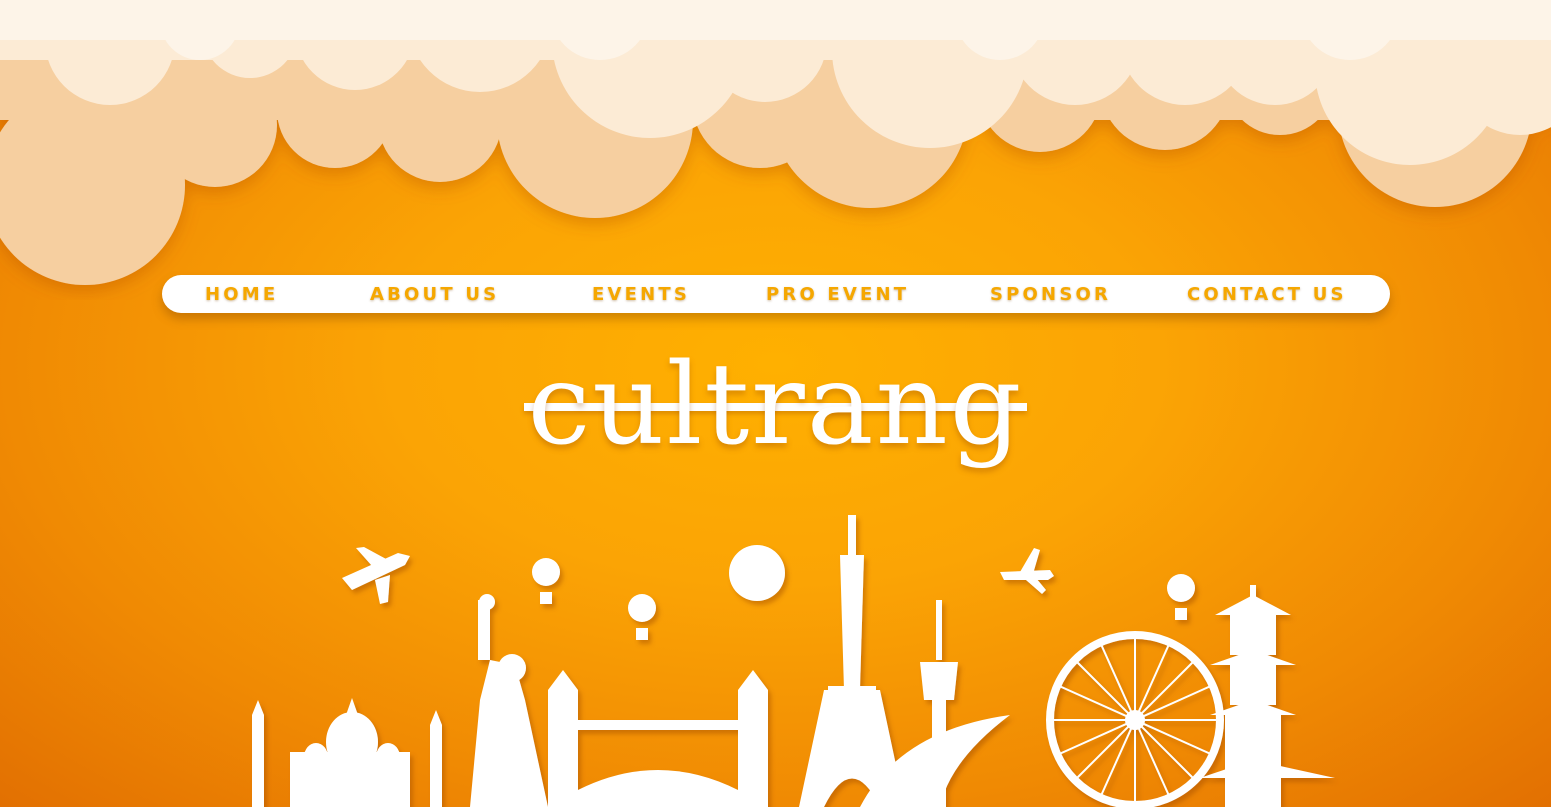 This screenshot has width=1551, height=807. Describe the element at coordinates (434, 294) in the screenshot. I see `nav-about-us-link: ABOUT US` at that location.